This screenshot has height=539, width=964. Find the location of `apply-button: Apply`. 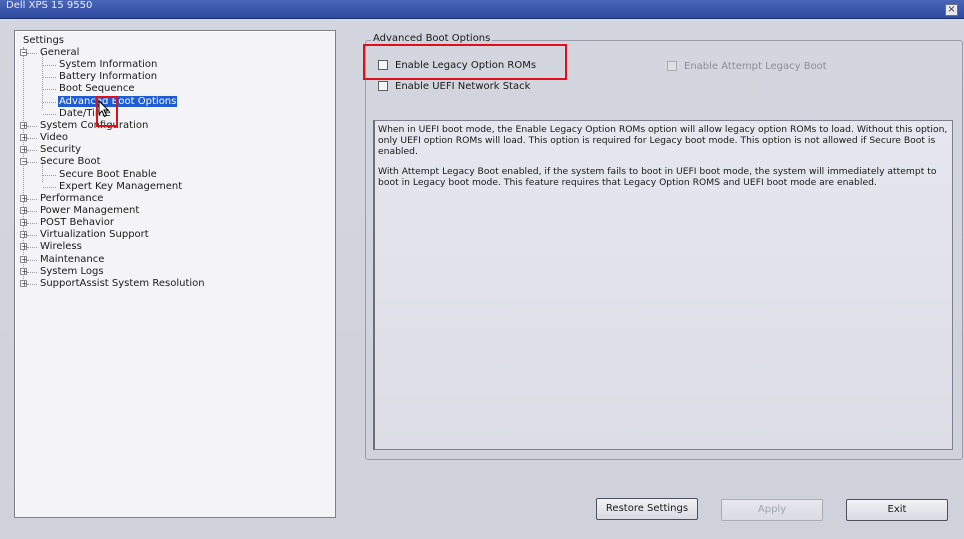

apply-button: Apply is located at coordinates (772, 510).